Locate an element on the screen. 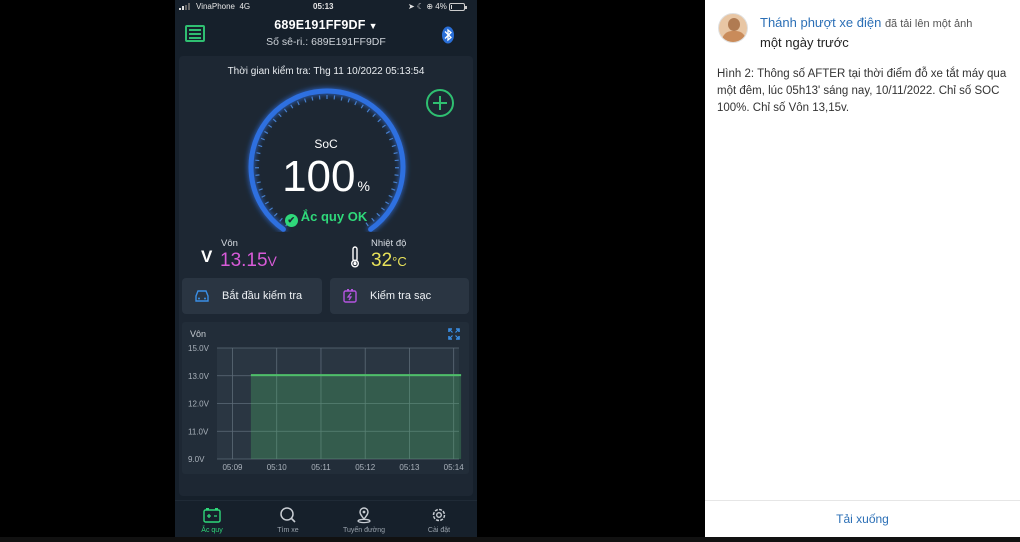 Image resolution: width=1020 pixels, height=542 pixels. series-area is located at coordinates (356, 417).